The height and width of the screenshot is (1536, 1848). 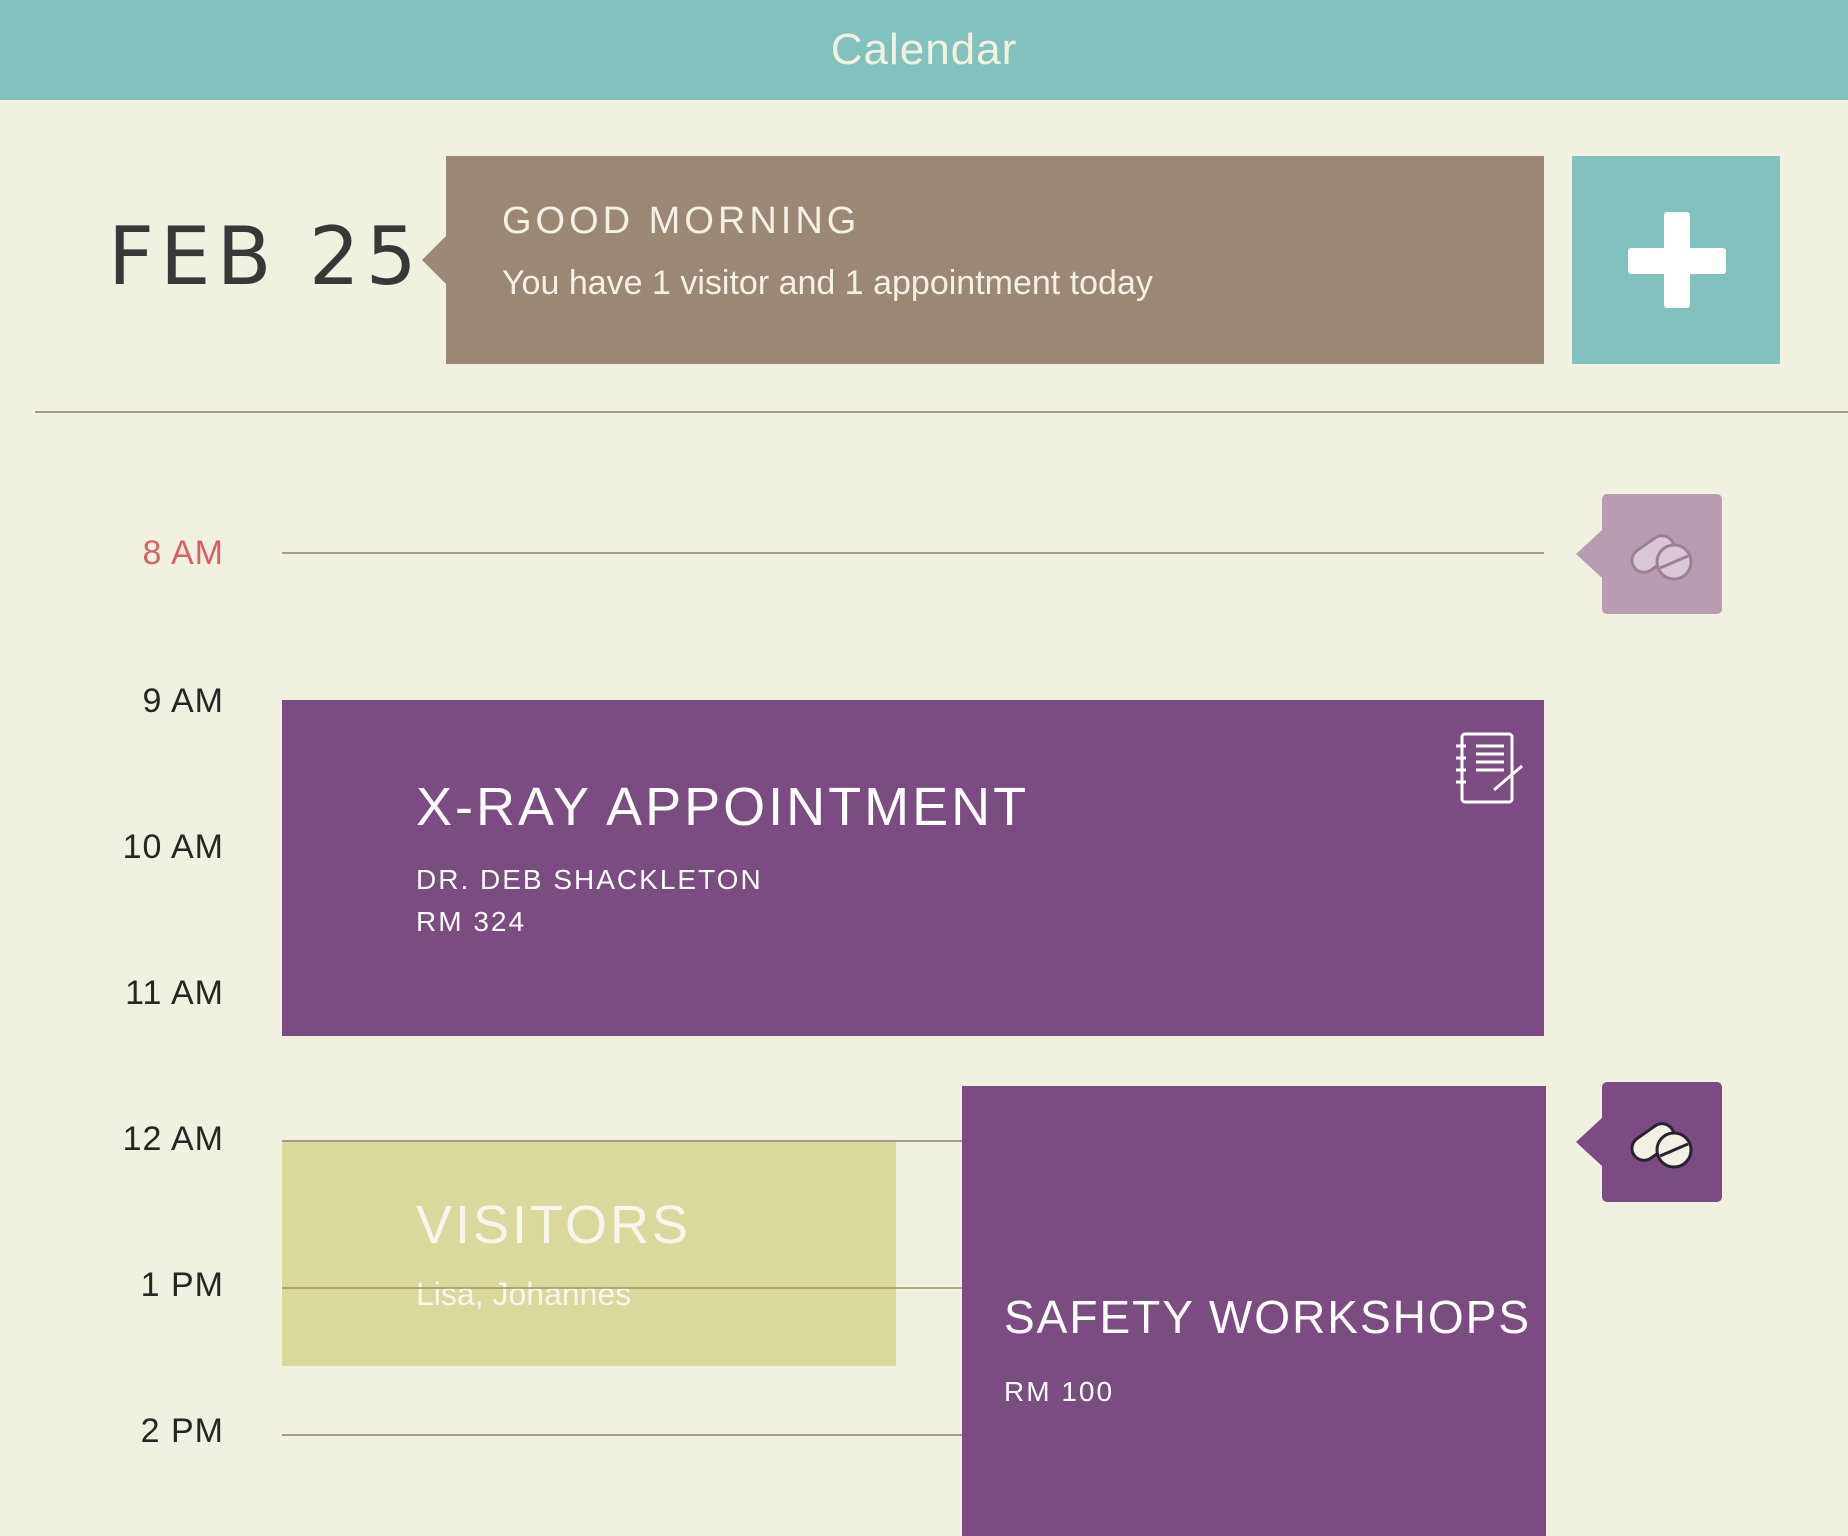 What do you see at coordinates (589, 879) in the screenshot?
I see `event-doctor: DR. DEB SHACKLETON` at bounding box center [589, 879].